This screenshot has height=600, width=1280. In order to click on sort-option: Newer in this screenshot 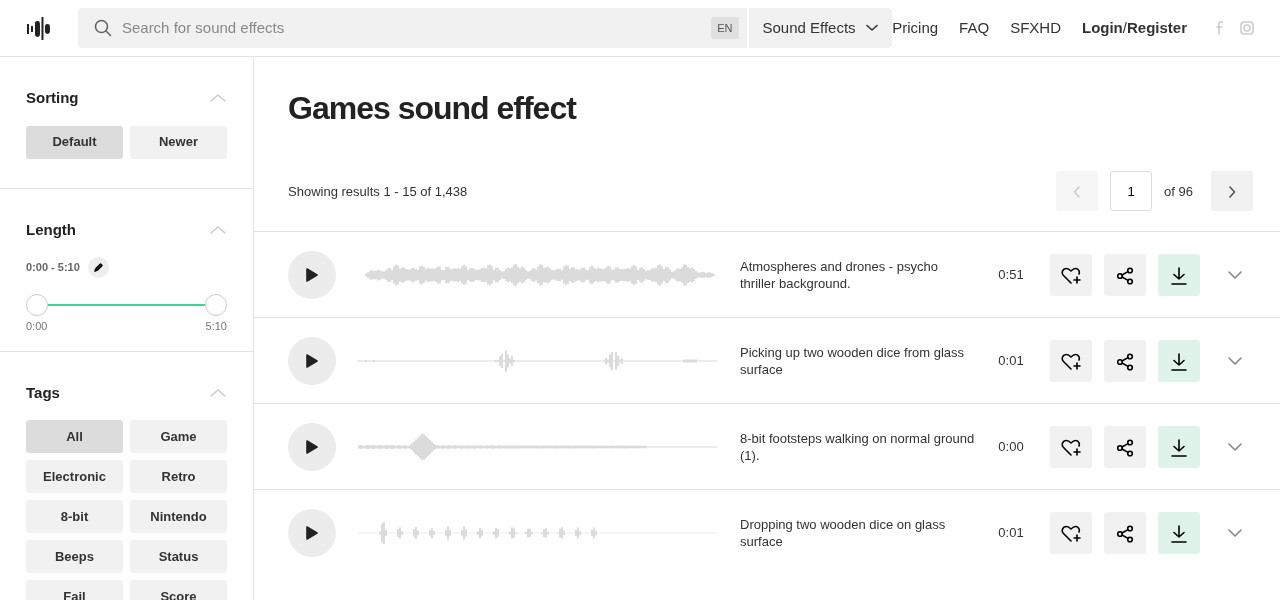, I will do `click(178, 142)`.